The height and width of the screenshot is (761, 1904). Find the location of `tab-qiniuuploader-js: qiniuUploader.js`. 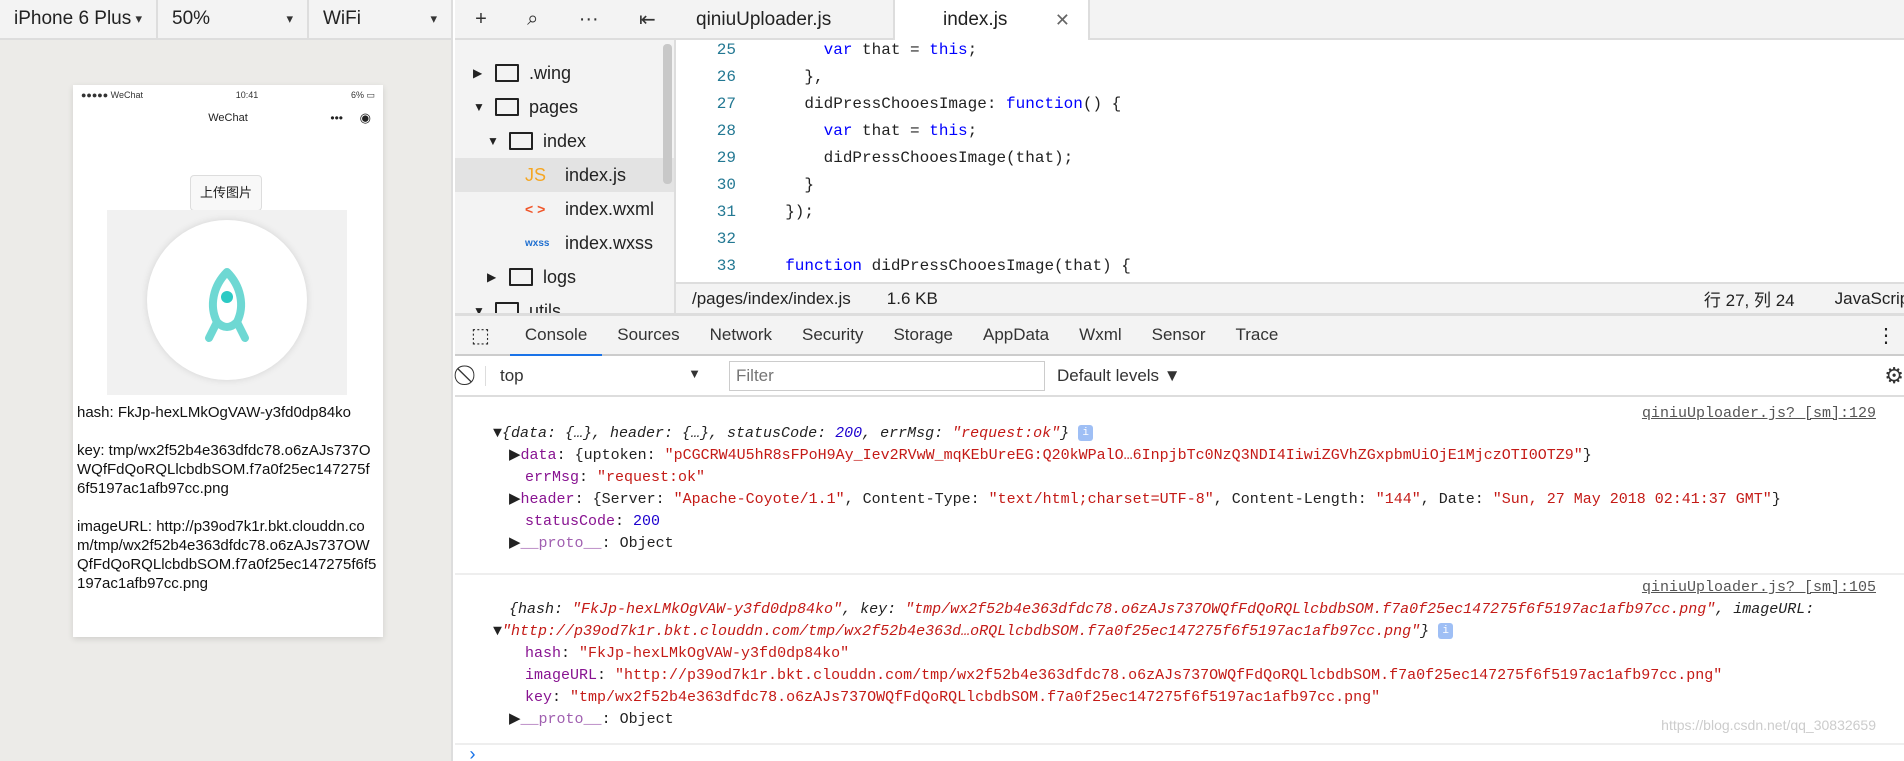

tab-qiniuuploader-js: qiniuUploader.js is located at coordinates (785, 20).